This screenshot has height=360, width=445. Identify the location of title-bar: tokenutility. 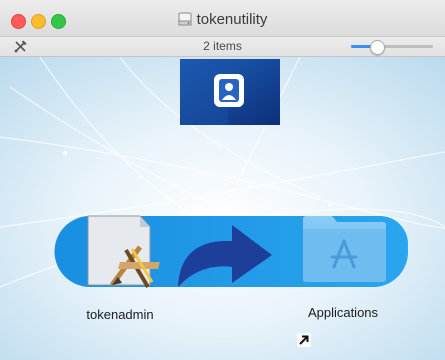
(222, 18).